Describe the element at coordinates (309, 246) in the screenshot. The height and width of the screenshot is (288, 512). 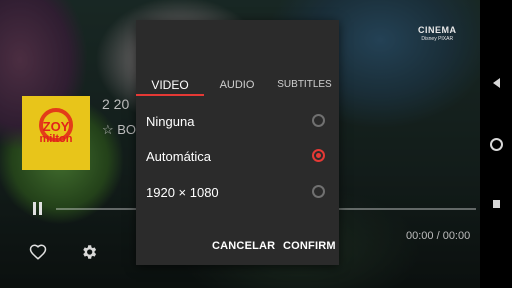
I see `confirm-button: CONFIRM` at that location.